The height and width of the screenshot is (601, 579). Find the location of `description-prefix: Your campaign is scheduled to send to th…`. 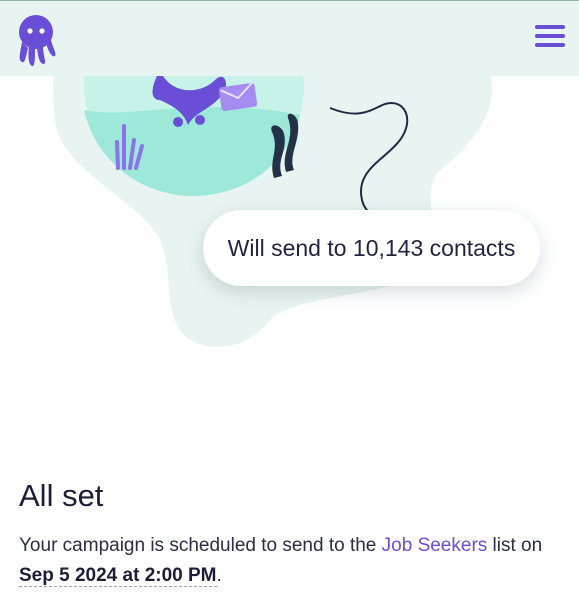

description-prefix: Your campaign is scheduled to send to th… is located at coordinates (200, 545).